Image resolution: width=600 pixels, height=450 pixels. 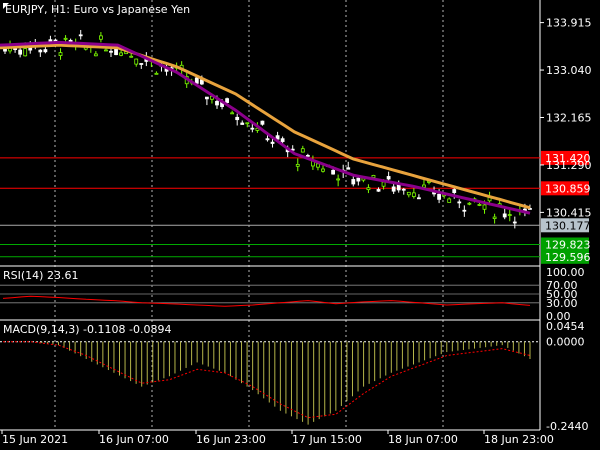 I want to click on price-tick-label: 130.415, so click(x=569, y=212).